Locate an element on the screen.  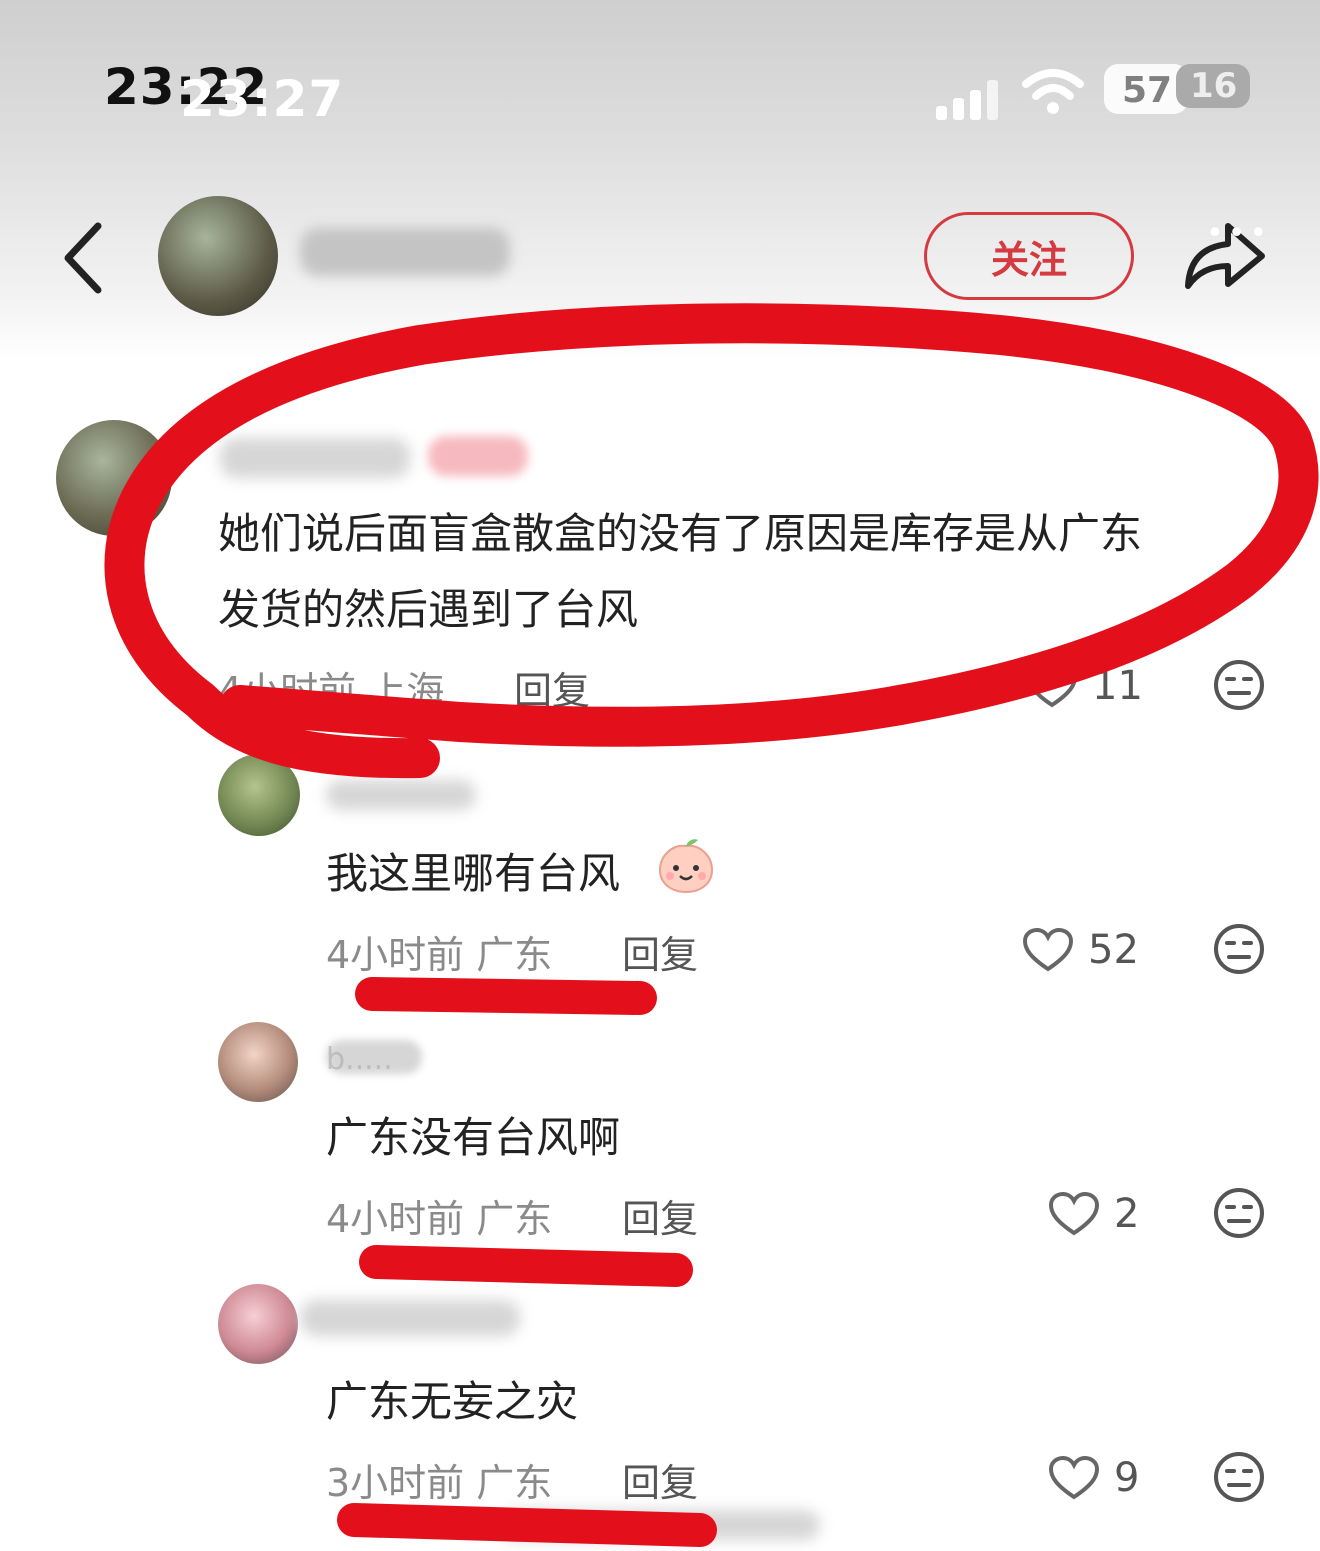
comment-text: 广东无妄之灾 is located at coordinates (452, 1401).